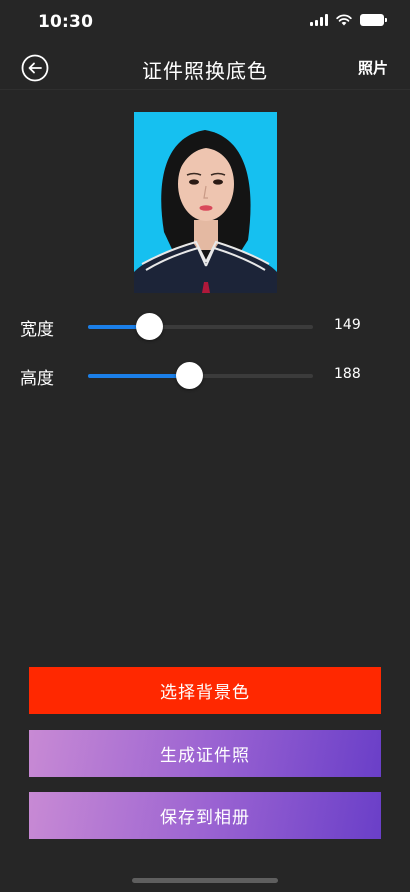 The width and height of the screenshot is (410, 892). Describe the element at coordinates (205, 815) in the screenshot. I see `save-to-album-button: 保存到相册` at that location.